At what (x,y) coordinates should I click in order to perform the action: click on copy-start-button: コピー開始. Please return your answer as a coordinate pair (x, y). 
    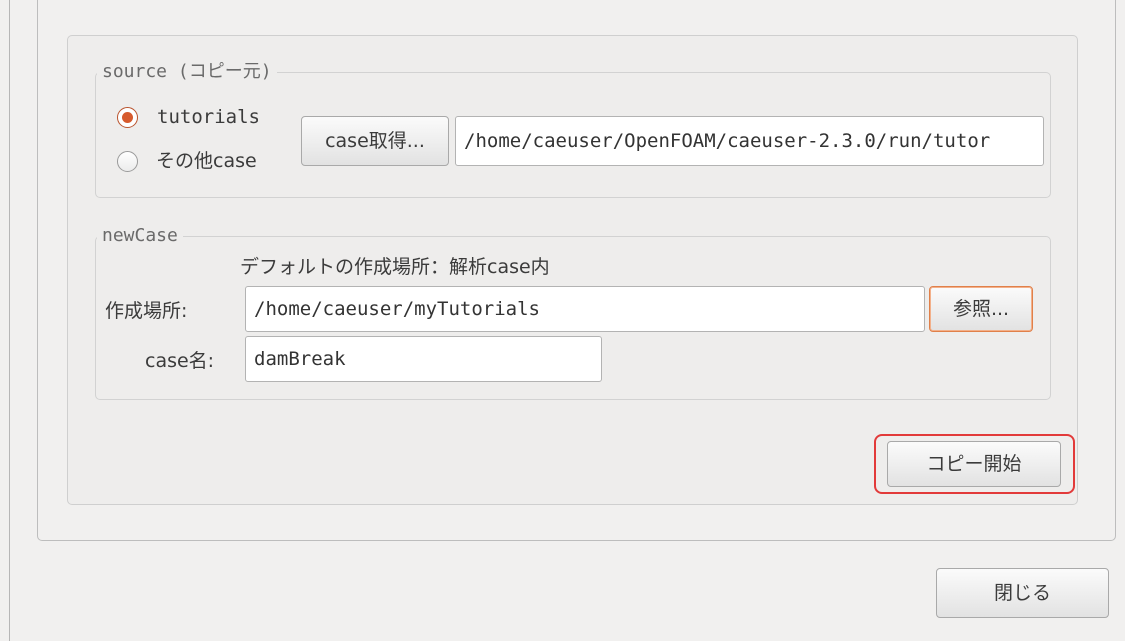
    Looking at the image, I should click on (974, 464).